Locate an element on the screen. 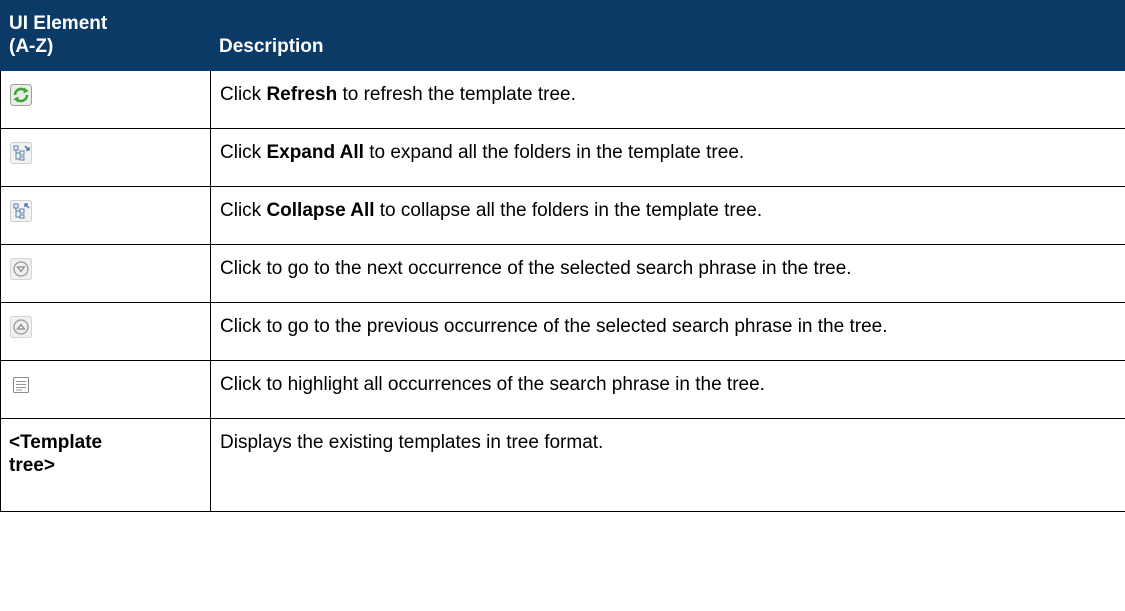  description-bold: Refresh is located at coordinates (302, 94).